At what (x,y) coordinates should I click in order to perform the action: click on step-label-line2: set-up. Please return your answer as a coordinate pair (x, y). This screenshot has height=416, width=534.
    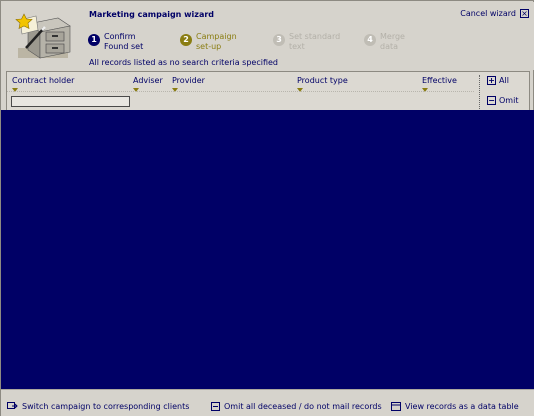
    Looking at the image, I should click on (209, 46).